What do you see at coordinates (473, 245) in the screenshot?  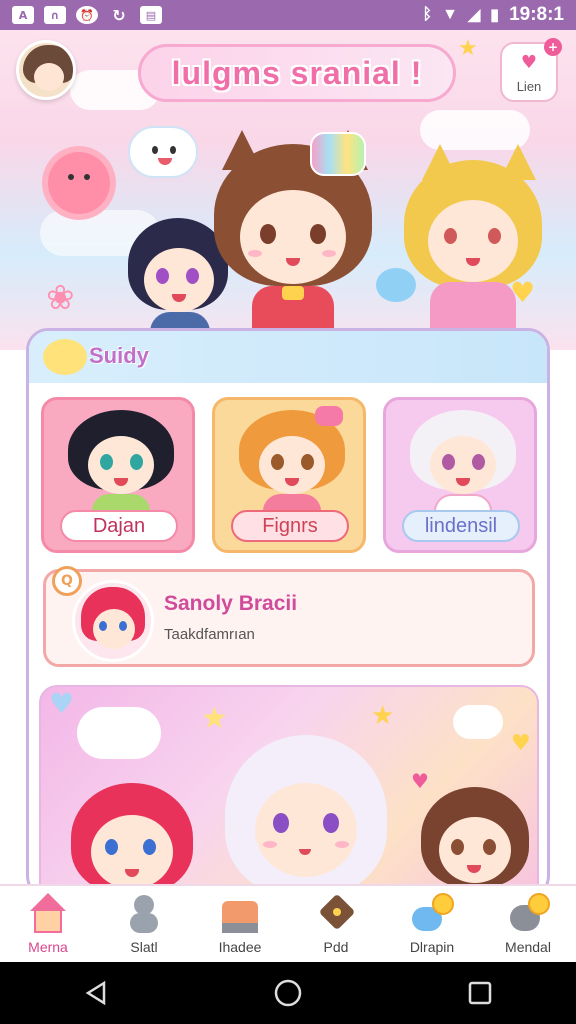 I see `chibi-character-blonde-hair` at bounding box center [473, 245].